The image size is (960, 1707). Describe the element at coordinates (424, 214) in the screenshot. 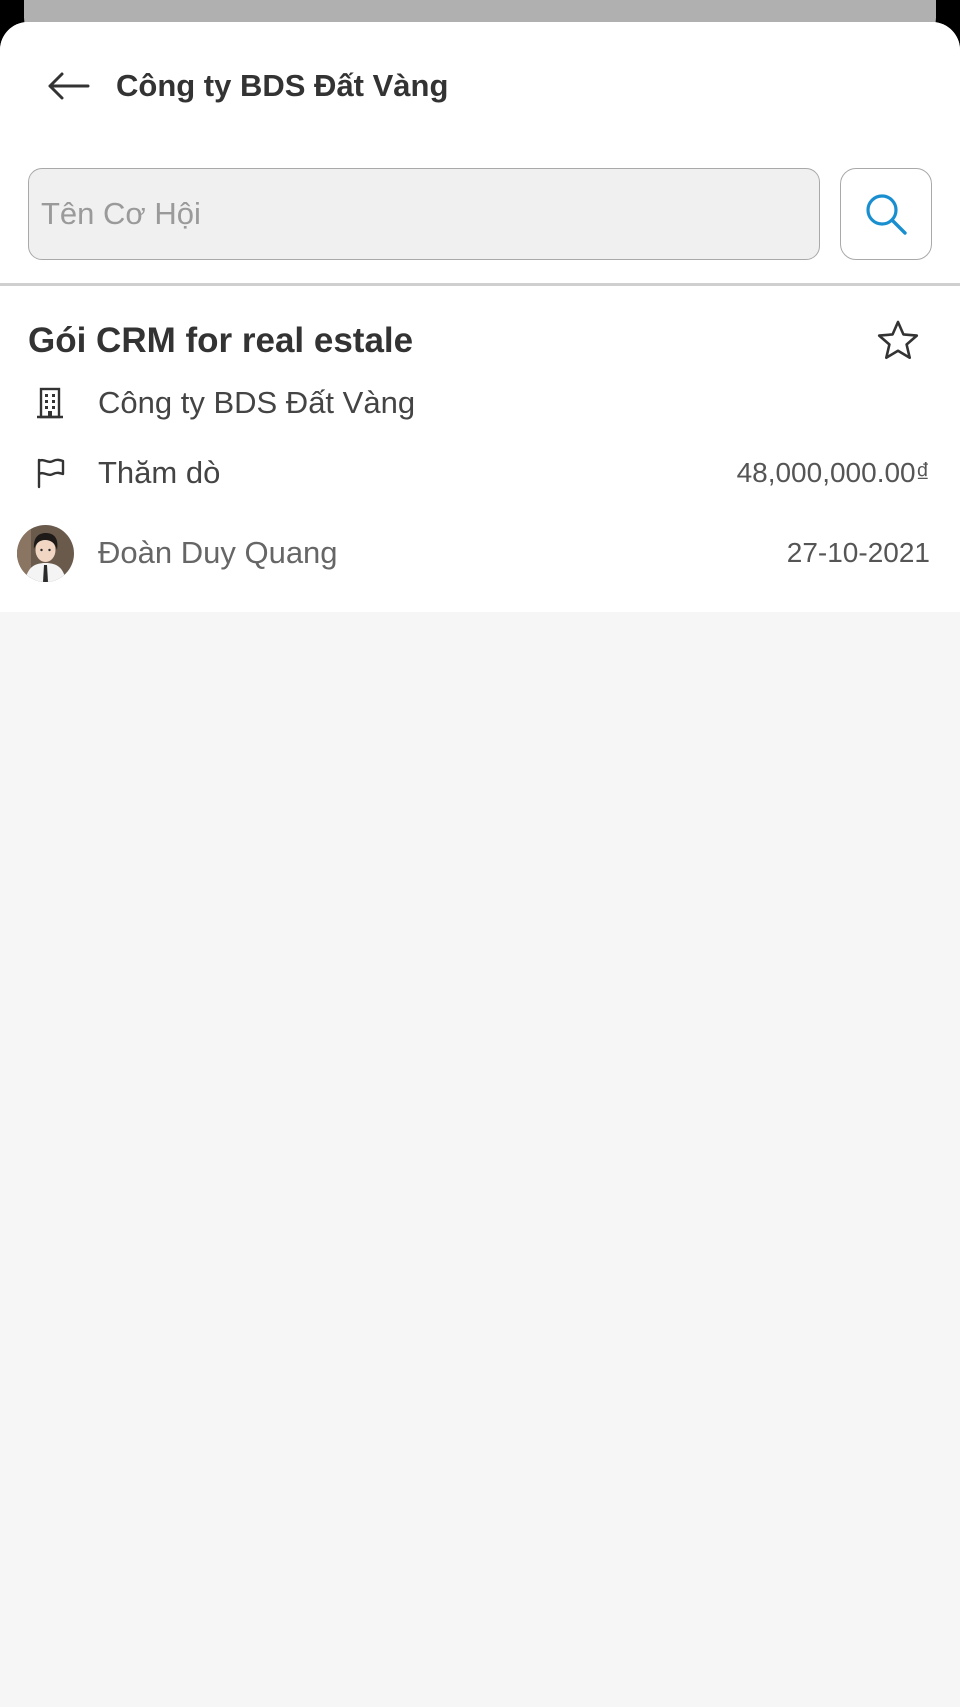

I see `search-input` at that location.